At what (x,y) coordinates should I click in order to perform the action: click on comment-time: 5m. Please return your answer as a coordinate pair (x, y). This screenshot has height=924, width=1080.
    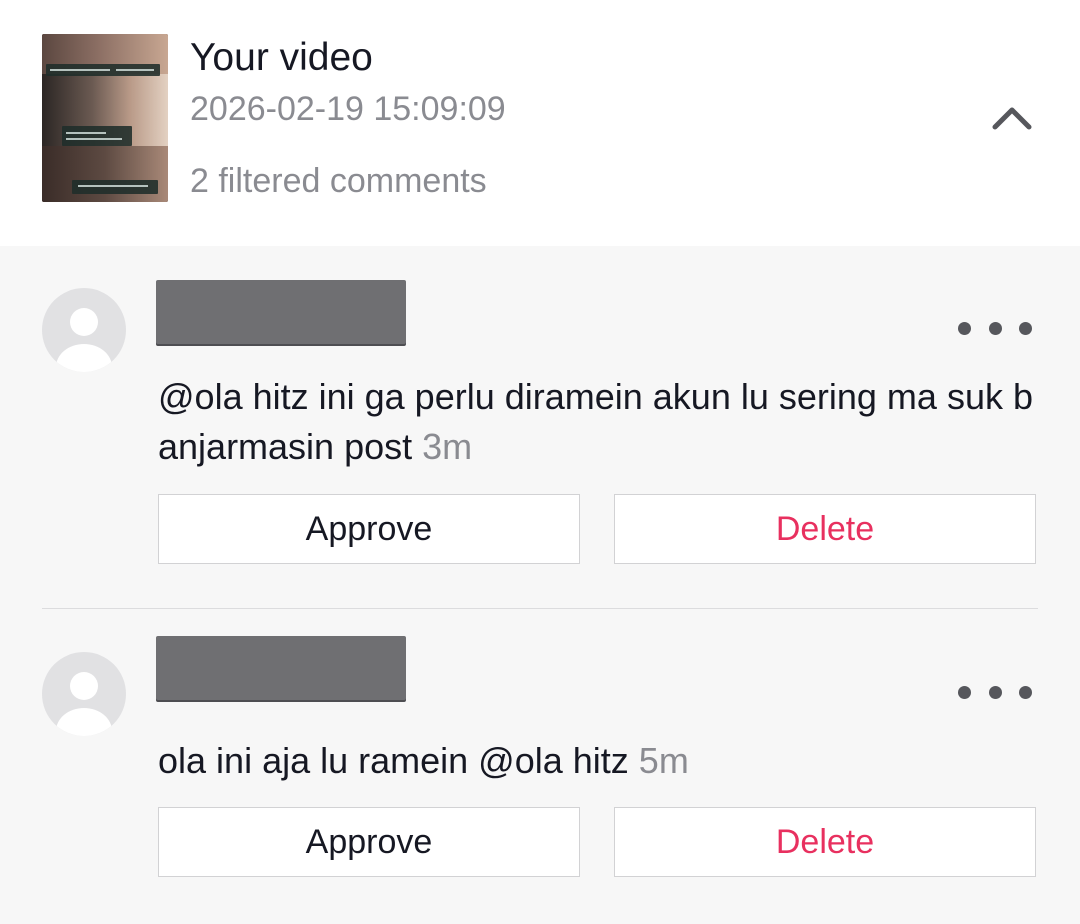
    Looking at the image, I should click on (663, 760).